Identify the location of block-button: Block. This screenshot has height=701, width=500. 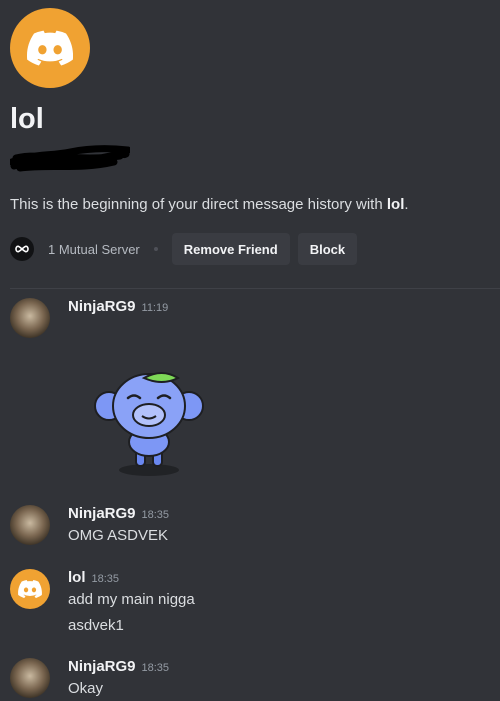
(327, 249).